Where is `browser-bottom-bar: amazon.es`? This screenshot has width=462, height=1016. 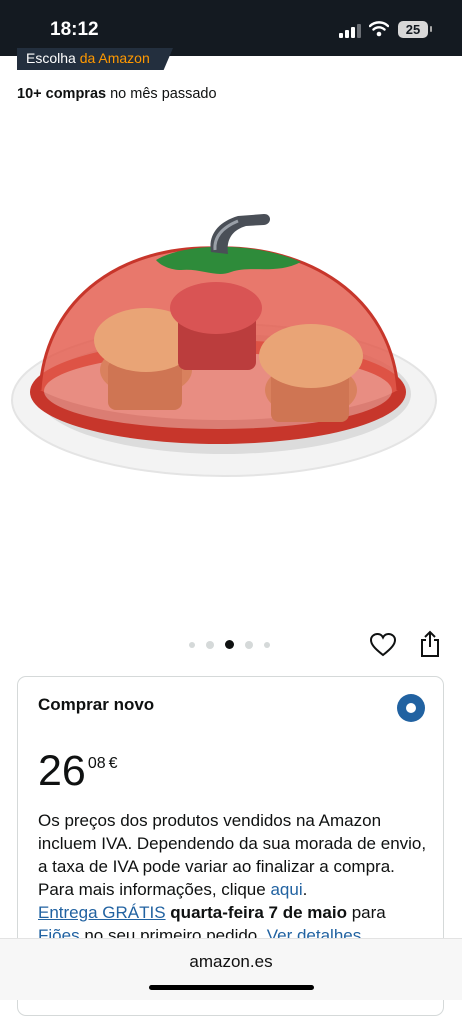 browser-bottom-bar: amazon.es is located at coordinates (231, 969).